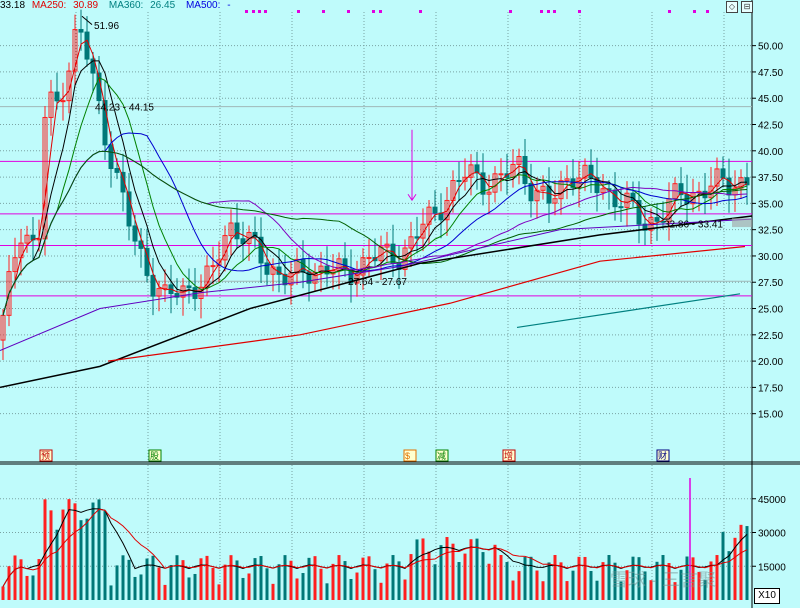 The image size is (800, 608). I want to click on expand-diamond-button: ◇, so click(732, 7).